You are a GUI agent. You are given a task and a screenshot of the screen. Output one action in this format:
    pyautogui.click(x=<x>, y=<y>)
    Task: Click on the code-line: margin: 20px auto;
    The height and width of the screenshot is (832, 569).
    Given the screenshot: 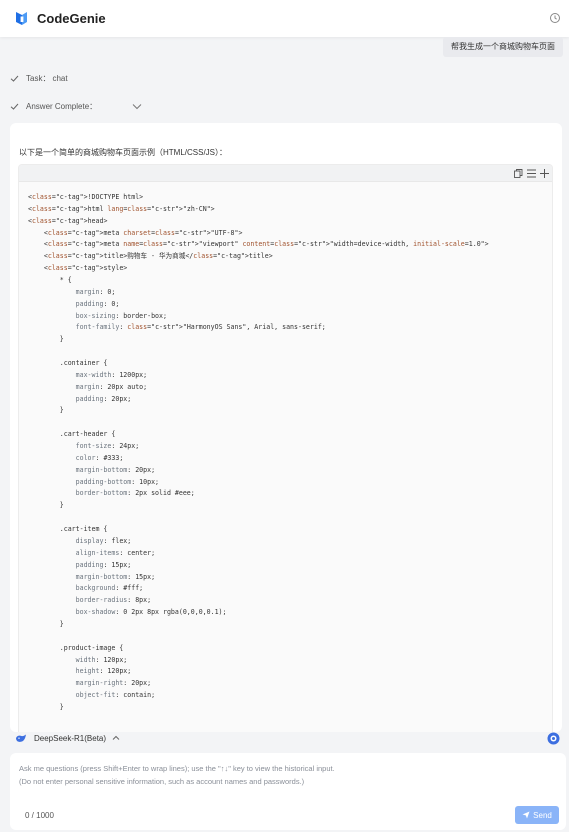 What is the action you would take?
    pyautogui.click(x=111, y=386)
    